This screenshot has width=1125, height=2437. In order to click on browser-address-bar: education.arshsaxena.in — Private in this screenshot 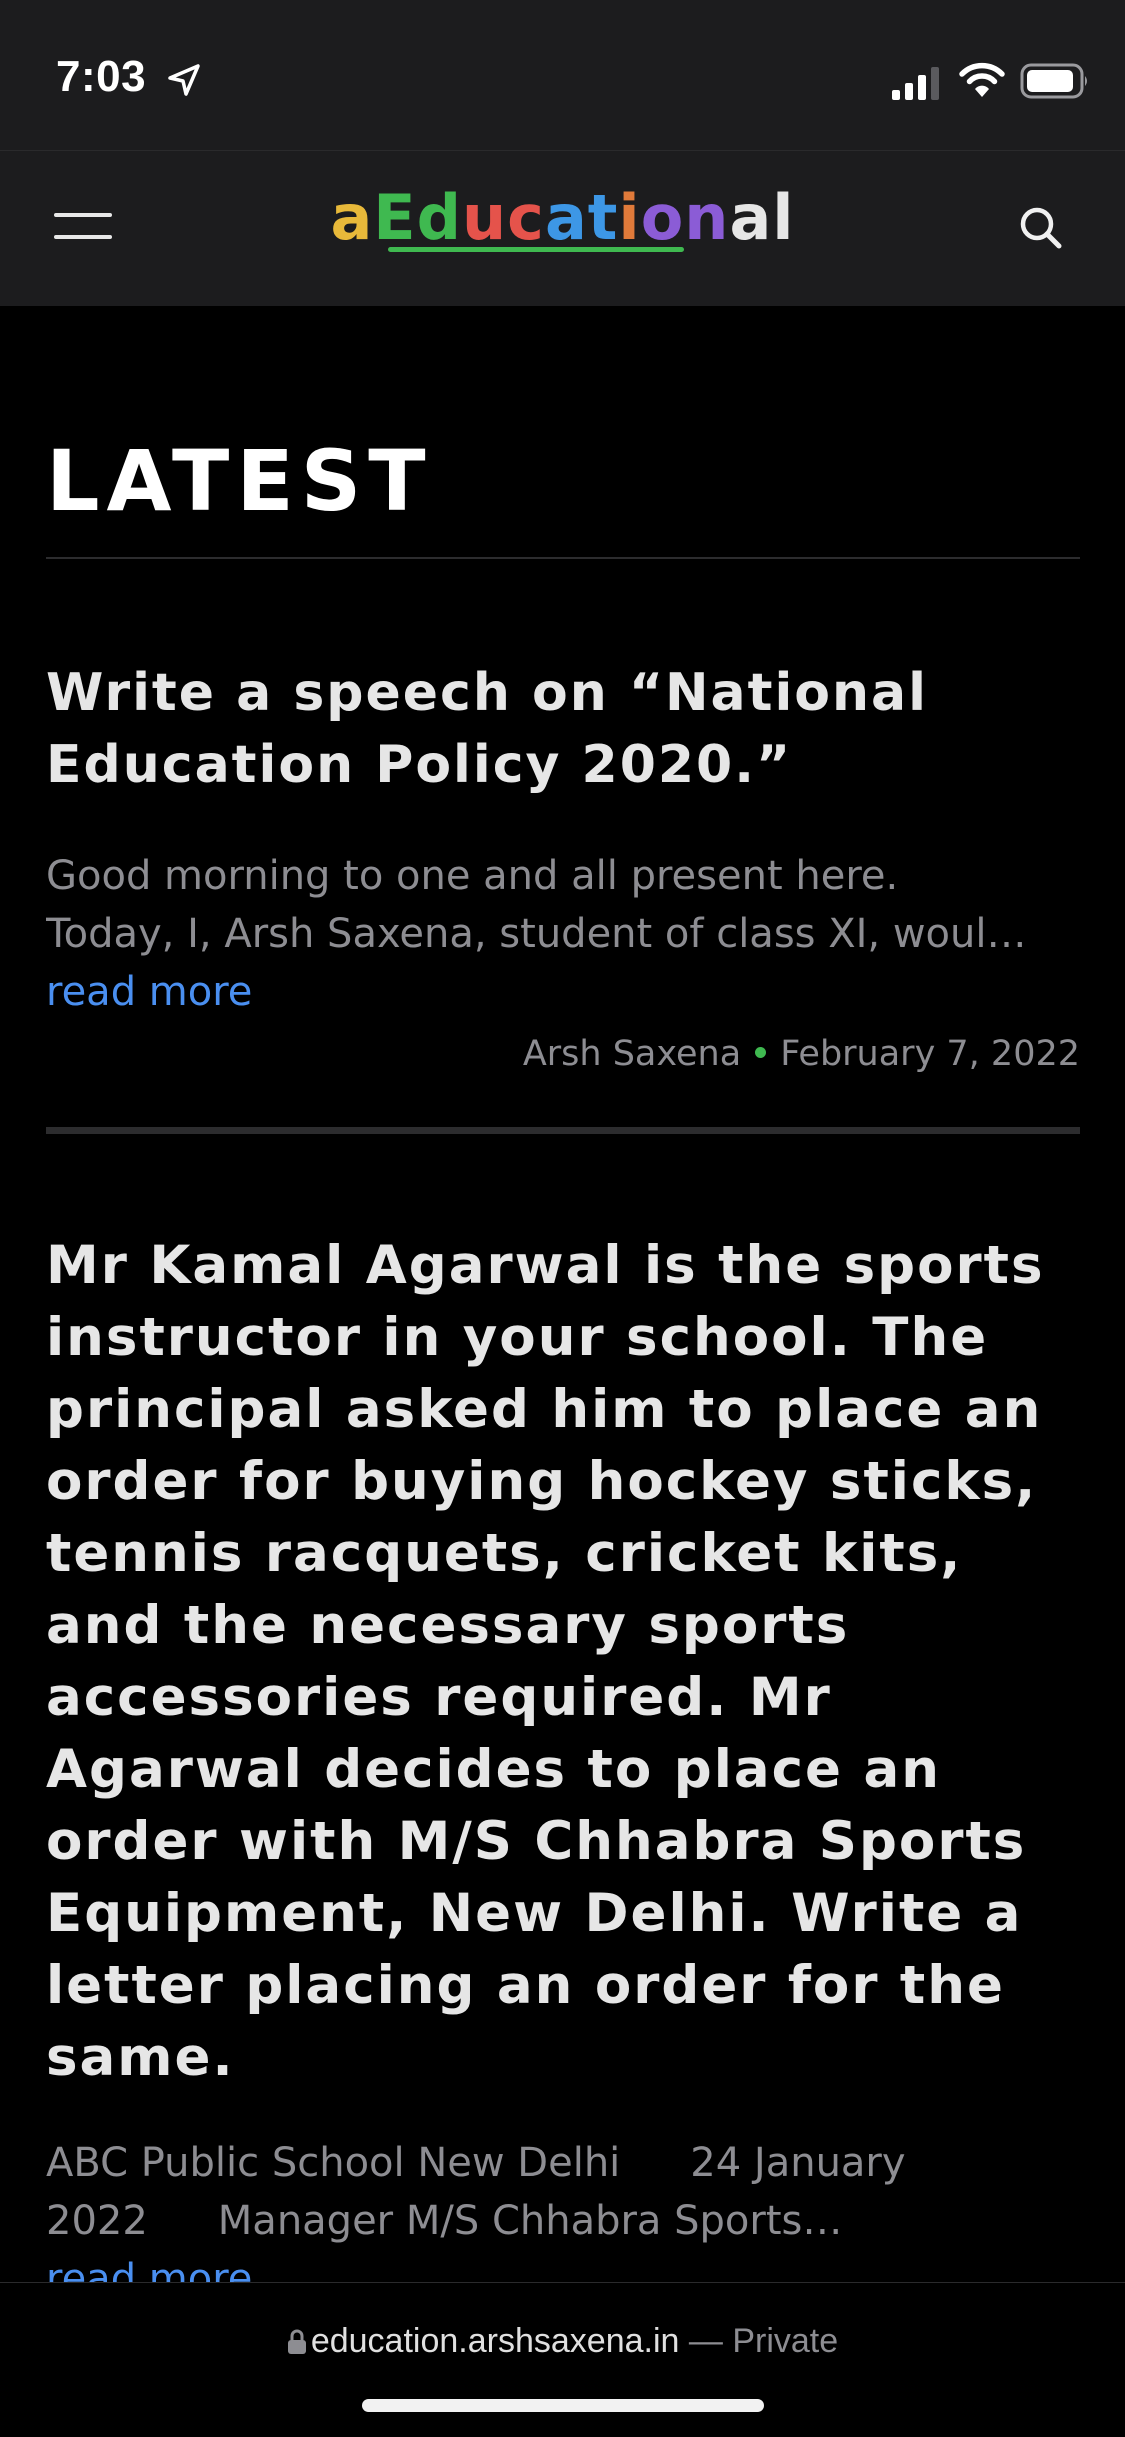, I will do `click(562, 2359)`.